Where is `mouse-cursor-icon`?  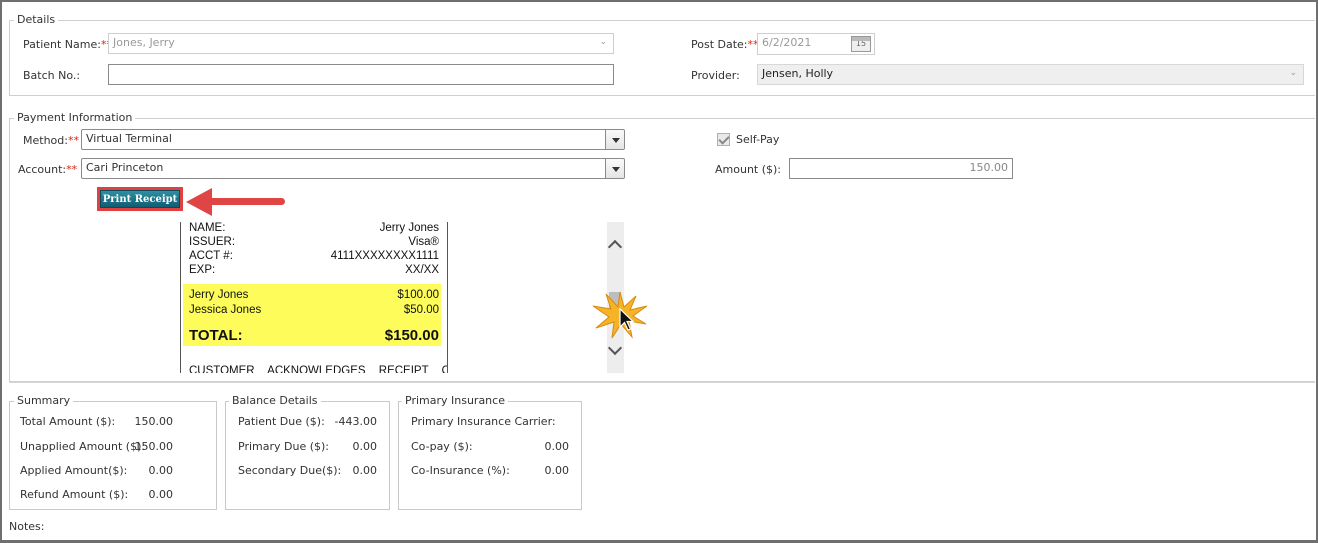
mouse-cursor-icon is located at coordinates (627, 319).